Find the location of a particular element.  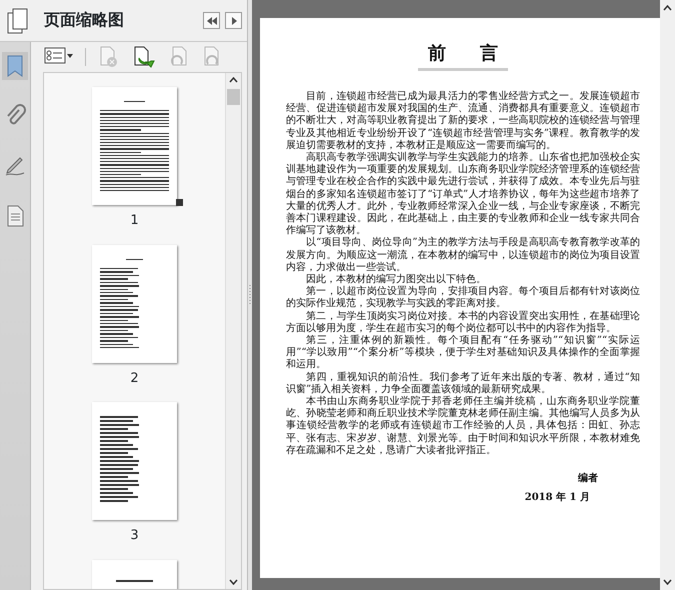

collapse-panel-button is located at coordinates (211, 20).